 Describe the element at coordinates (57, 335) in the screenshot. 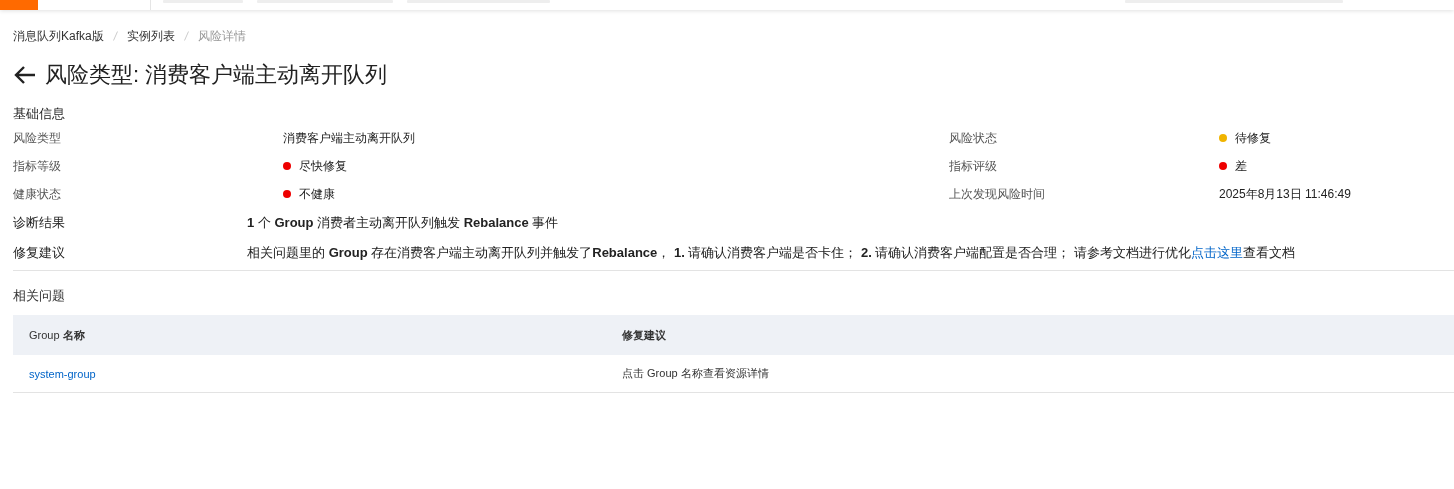

I see `column-header: Group 名称` at that location.